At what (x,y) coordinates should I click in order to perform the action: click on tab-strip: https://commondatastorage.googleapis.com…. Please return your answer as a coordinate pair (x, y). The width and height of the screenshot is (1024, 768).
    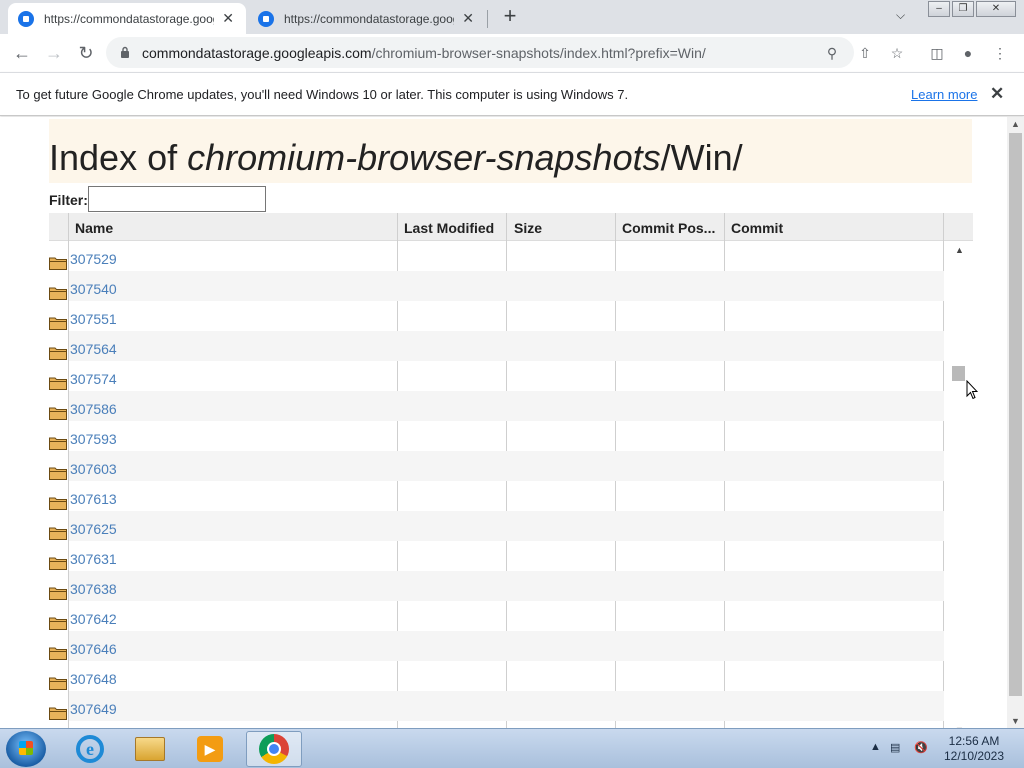
    Looking at the image, I should click on (512, 17).